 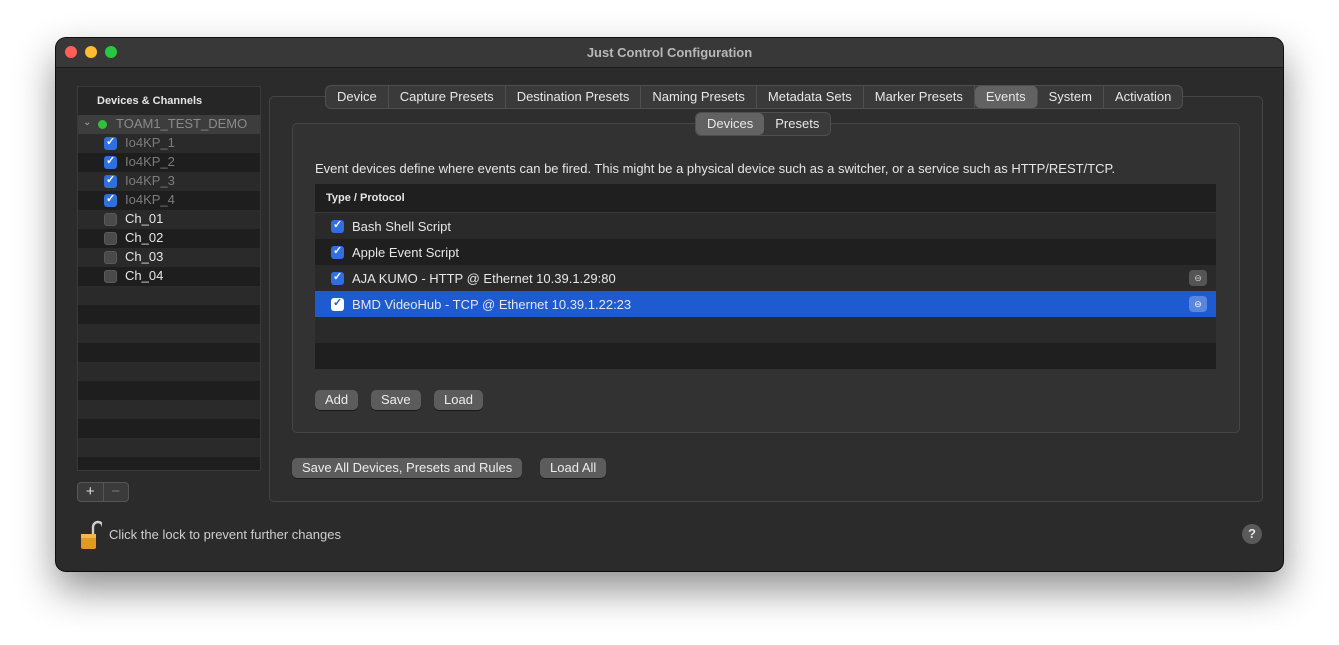 What do you see at coordinates (699, 97) in the screenshot?
I see `tab-naming-presets: Naming Presets` at bounding box center [699, 97].